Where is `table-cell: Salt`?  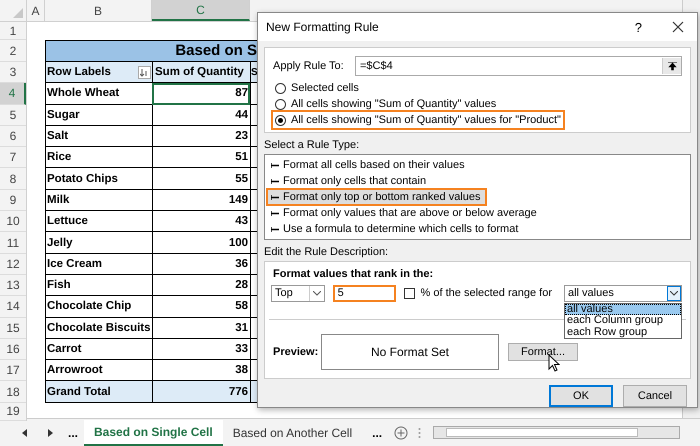 table-cell: Salt is located at coordinates (98, 137).